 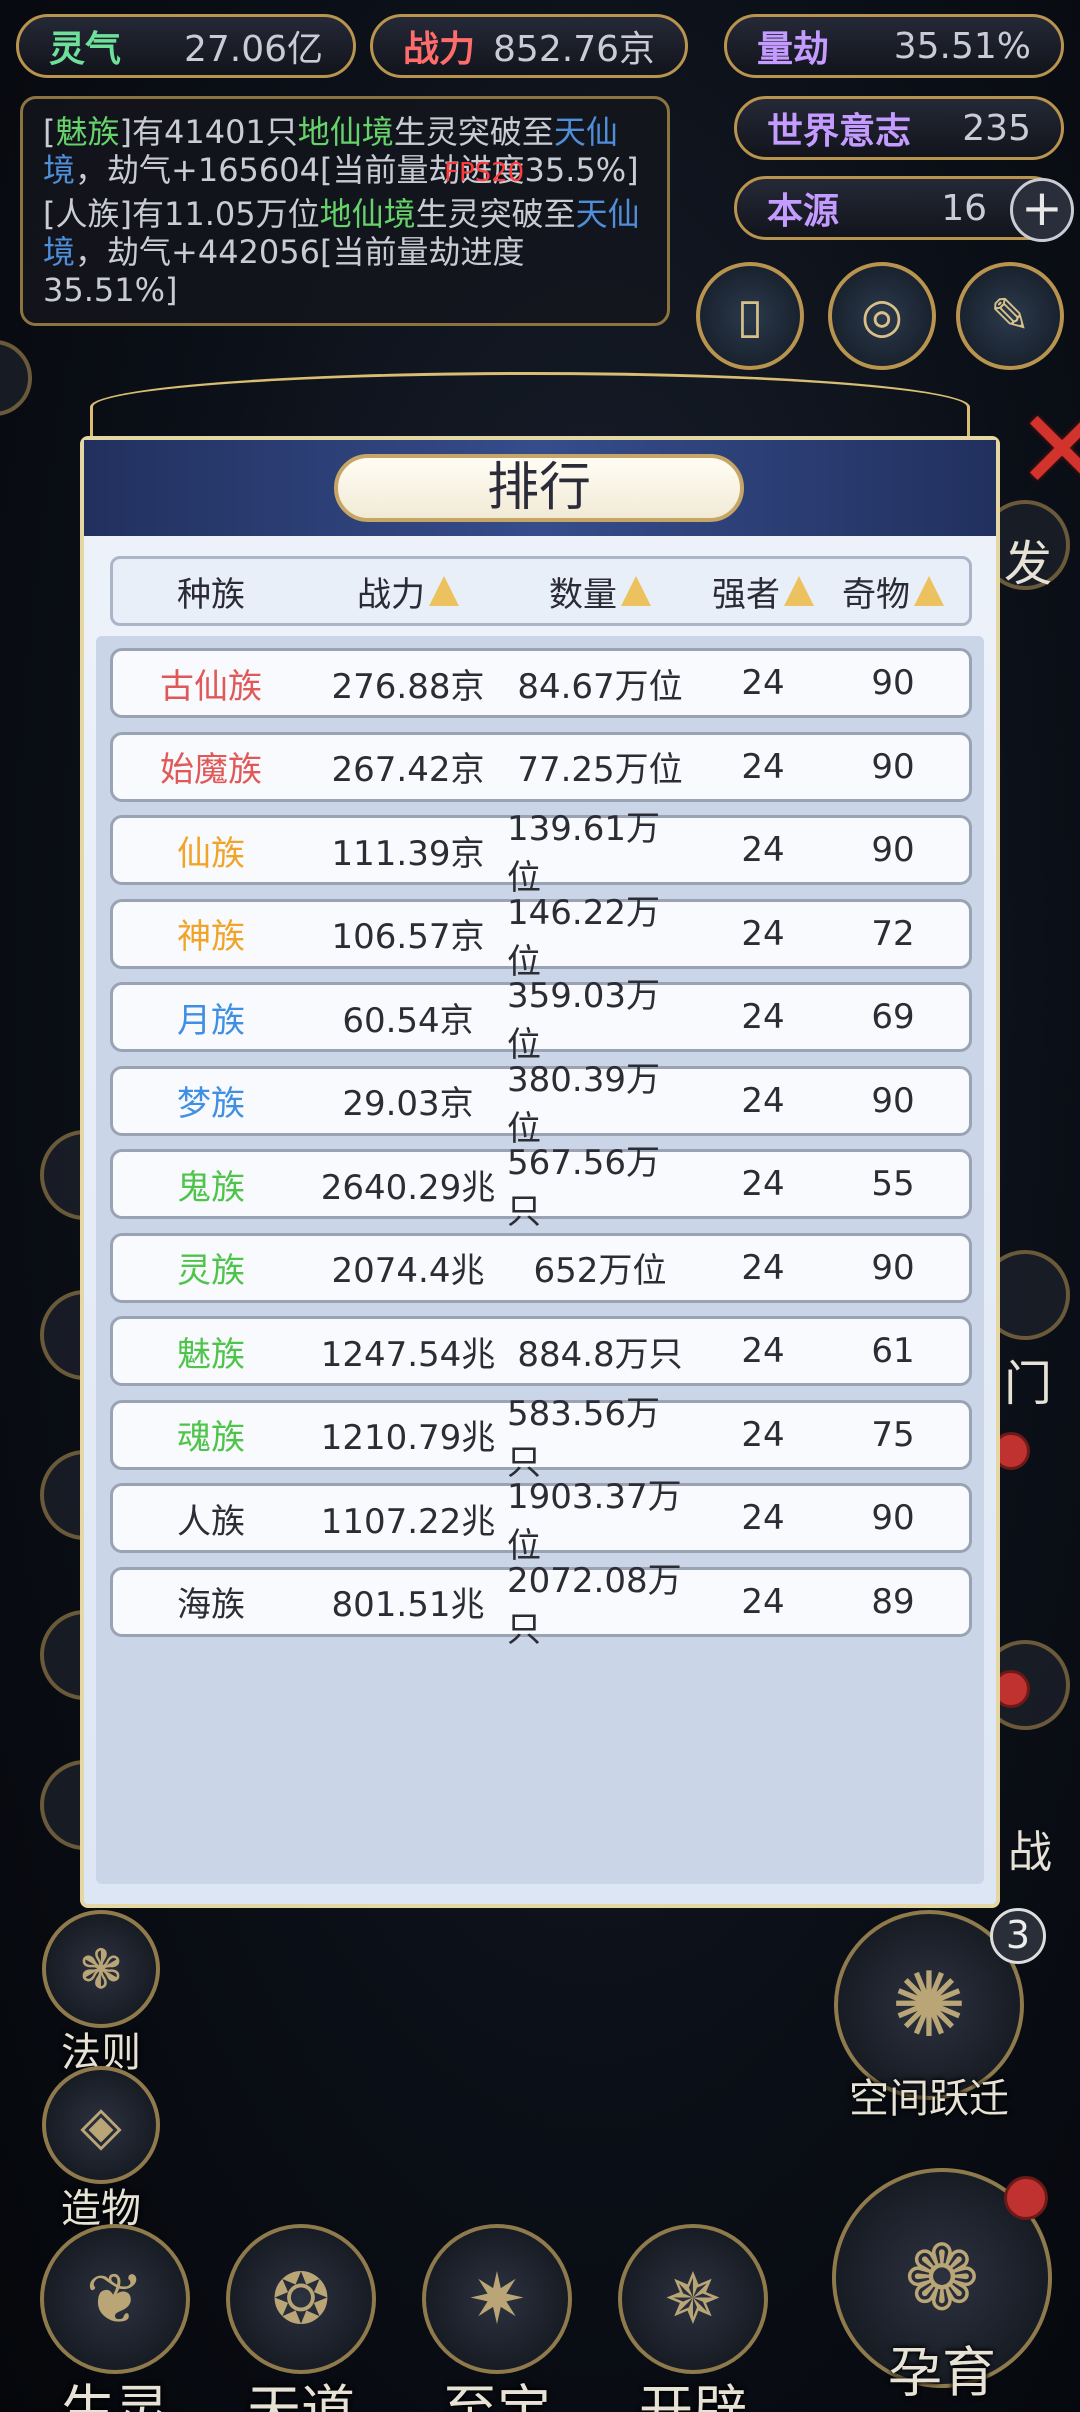 What do you see at coordinates (1048, 450) in the screenshot?
I see `close-x-icon: ✕` at bounding box center [1048, 450].